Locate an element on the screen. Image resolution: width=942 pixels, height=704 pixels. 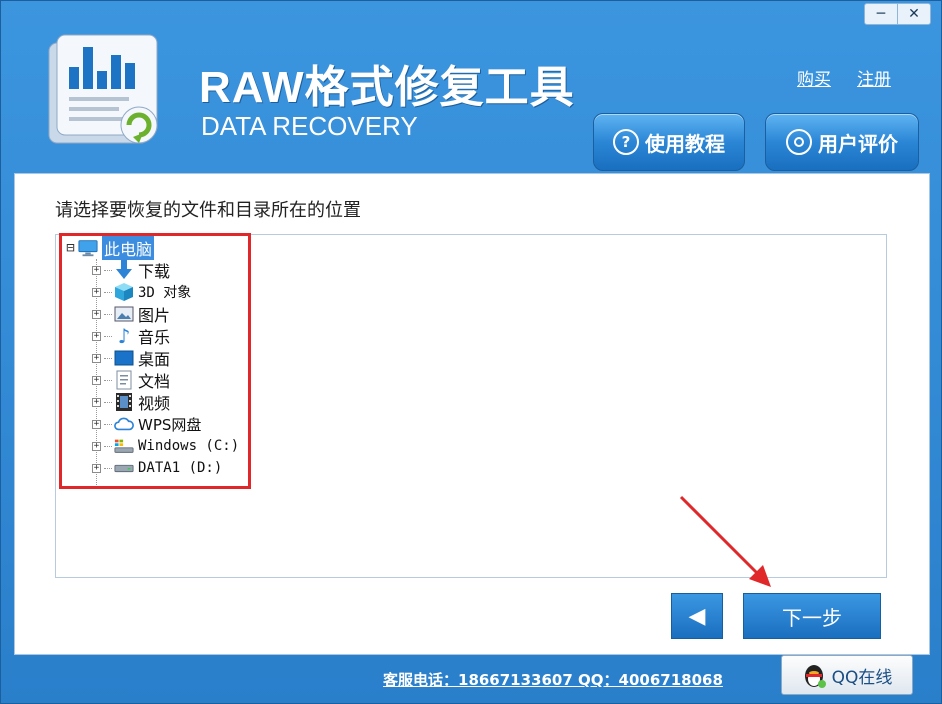
picture-icon is located at coordinates (124, 314).